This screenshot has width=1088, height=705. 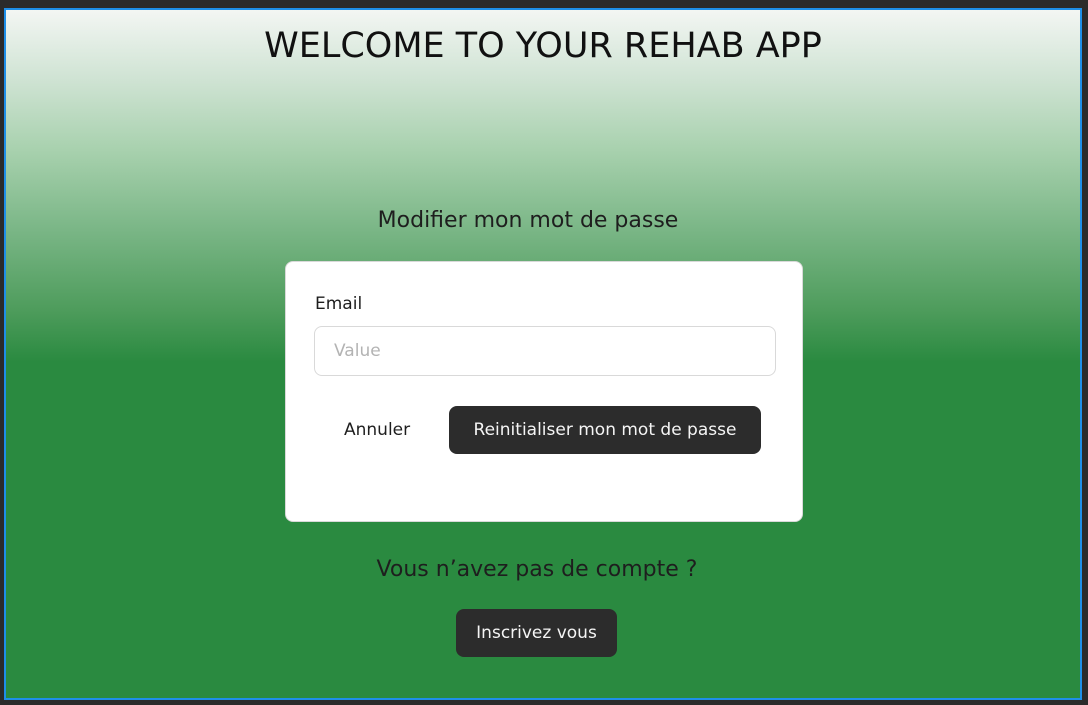 What do you see at coordinates (605, 430) in the screenshot?
I see `reset-password-button: Reinitialiser mon mot de passe` at bounding box center [605, 430].